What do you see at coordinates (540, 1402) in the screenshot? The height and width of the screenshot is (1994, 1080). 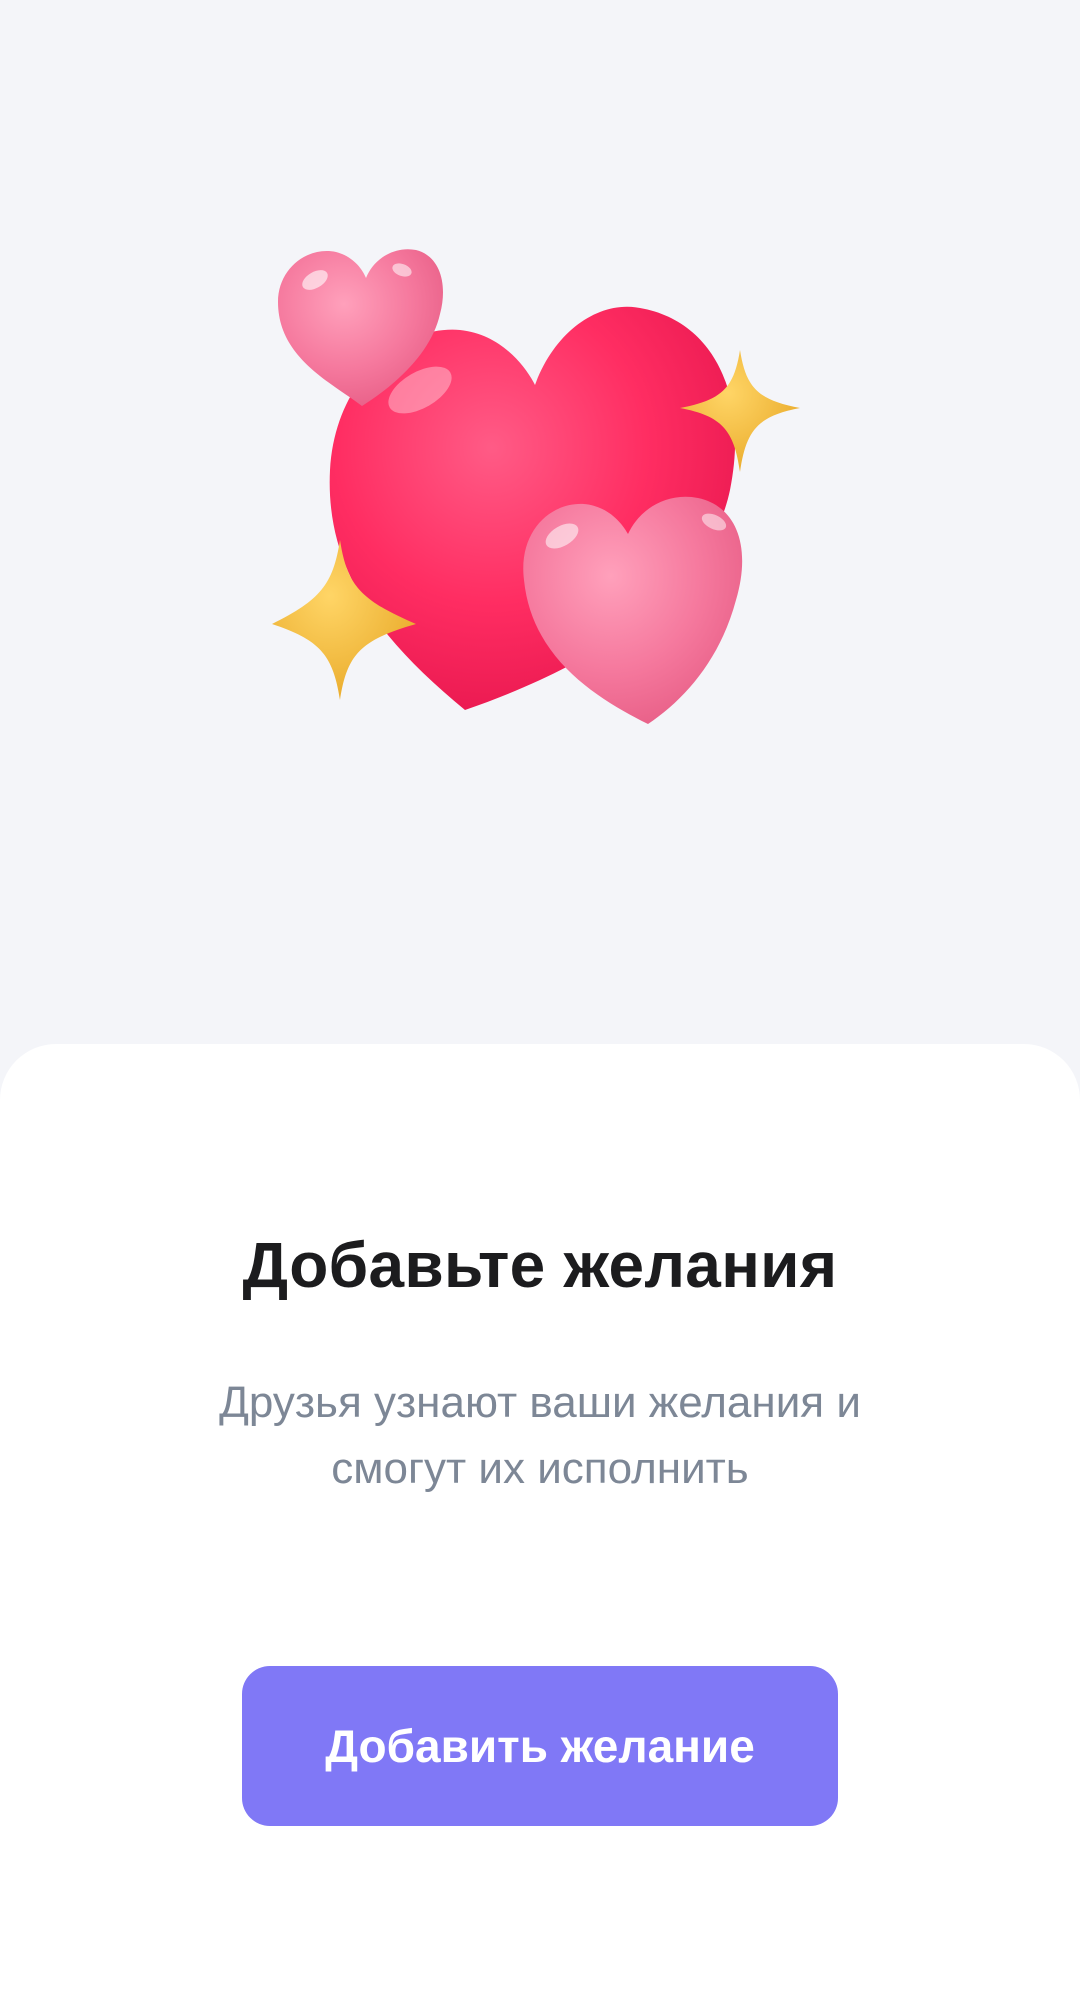 I see `subtitle-line-1: Друзья узнают ваши желания и` at bounding box center [540, 1402].